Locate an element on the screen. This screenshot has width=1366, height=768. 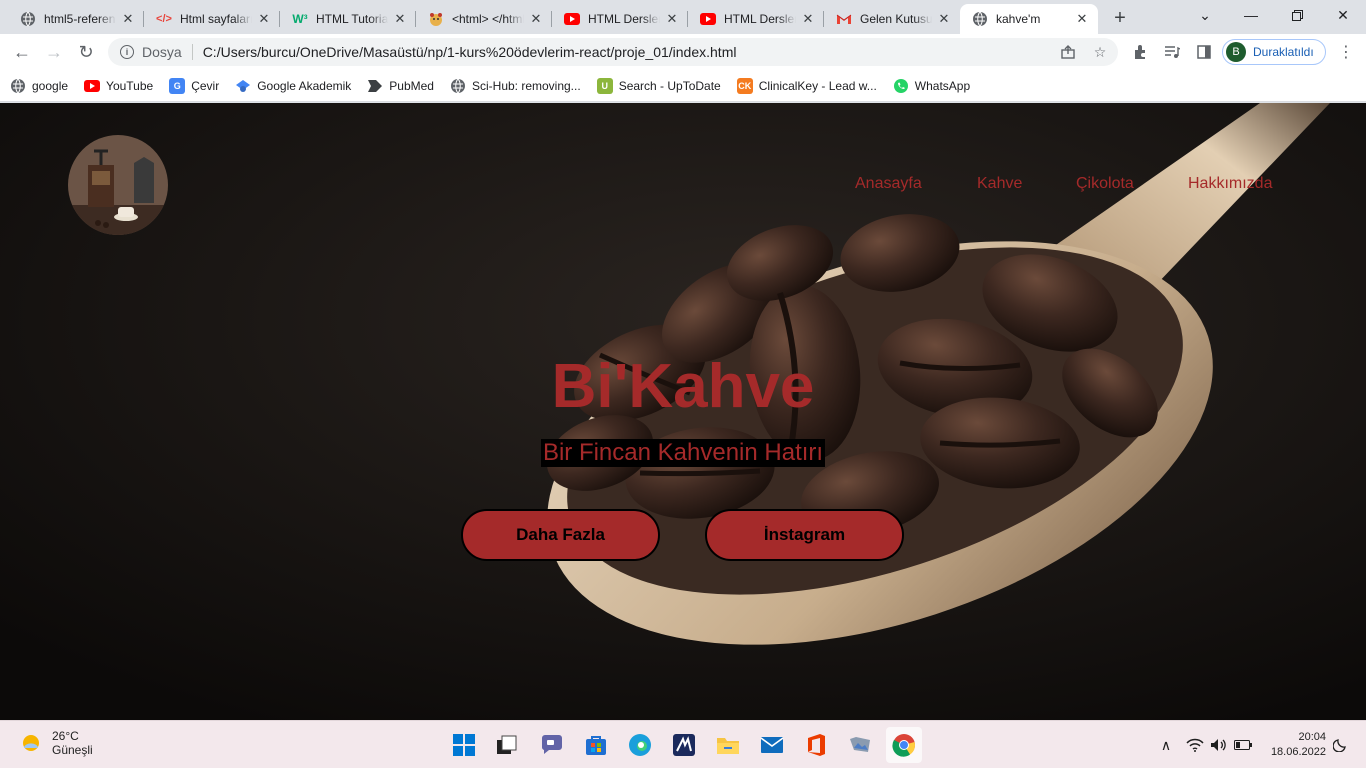
bookmark-whatsapp: WhatsApp is located at coordinates (931, 86).